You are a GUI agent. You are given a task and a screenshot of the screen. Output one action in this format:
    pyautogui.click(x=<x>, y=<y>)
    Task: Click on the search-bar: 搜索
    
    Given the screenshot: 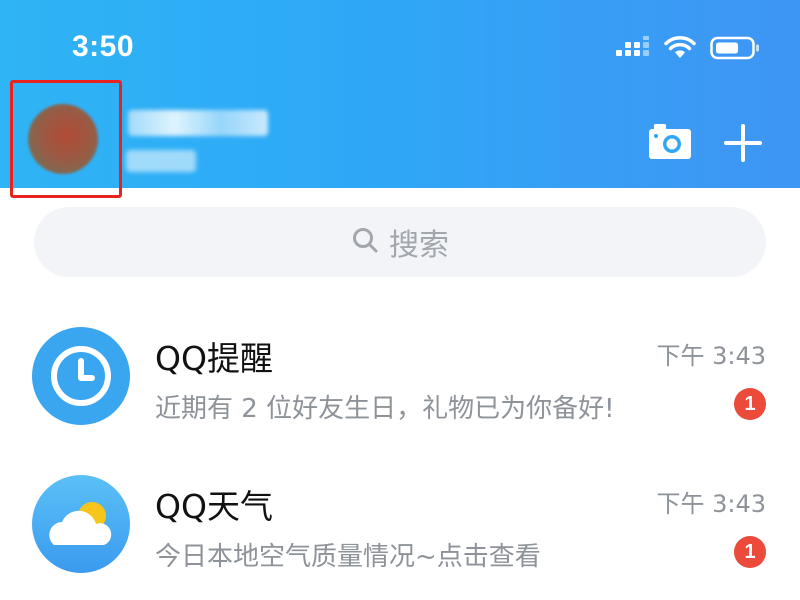 What is the action you would take?
    pyautogui.click(x=400, y=242)
    